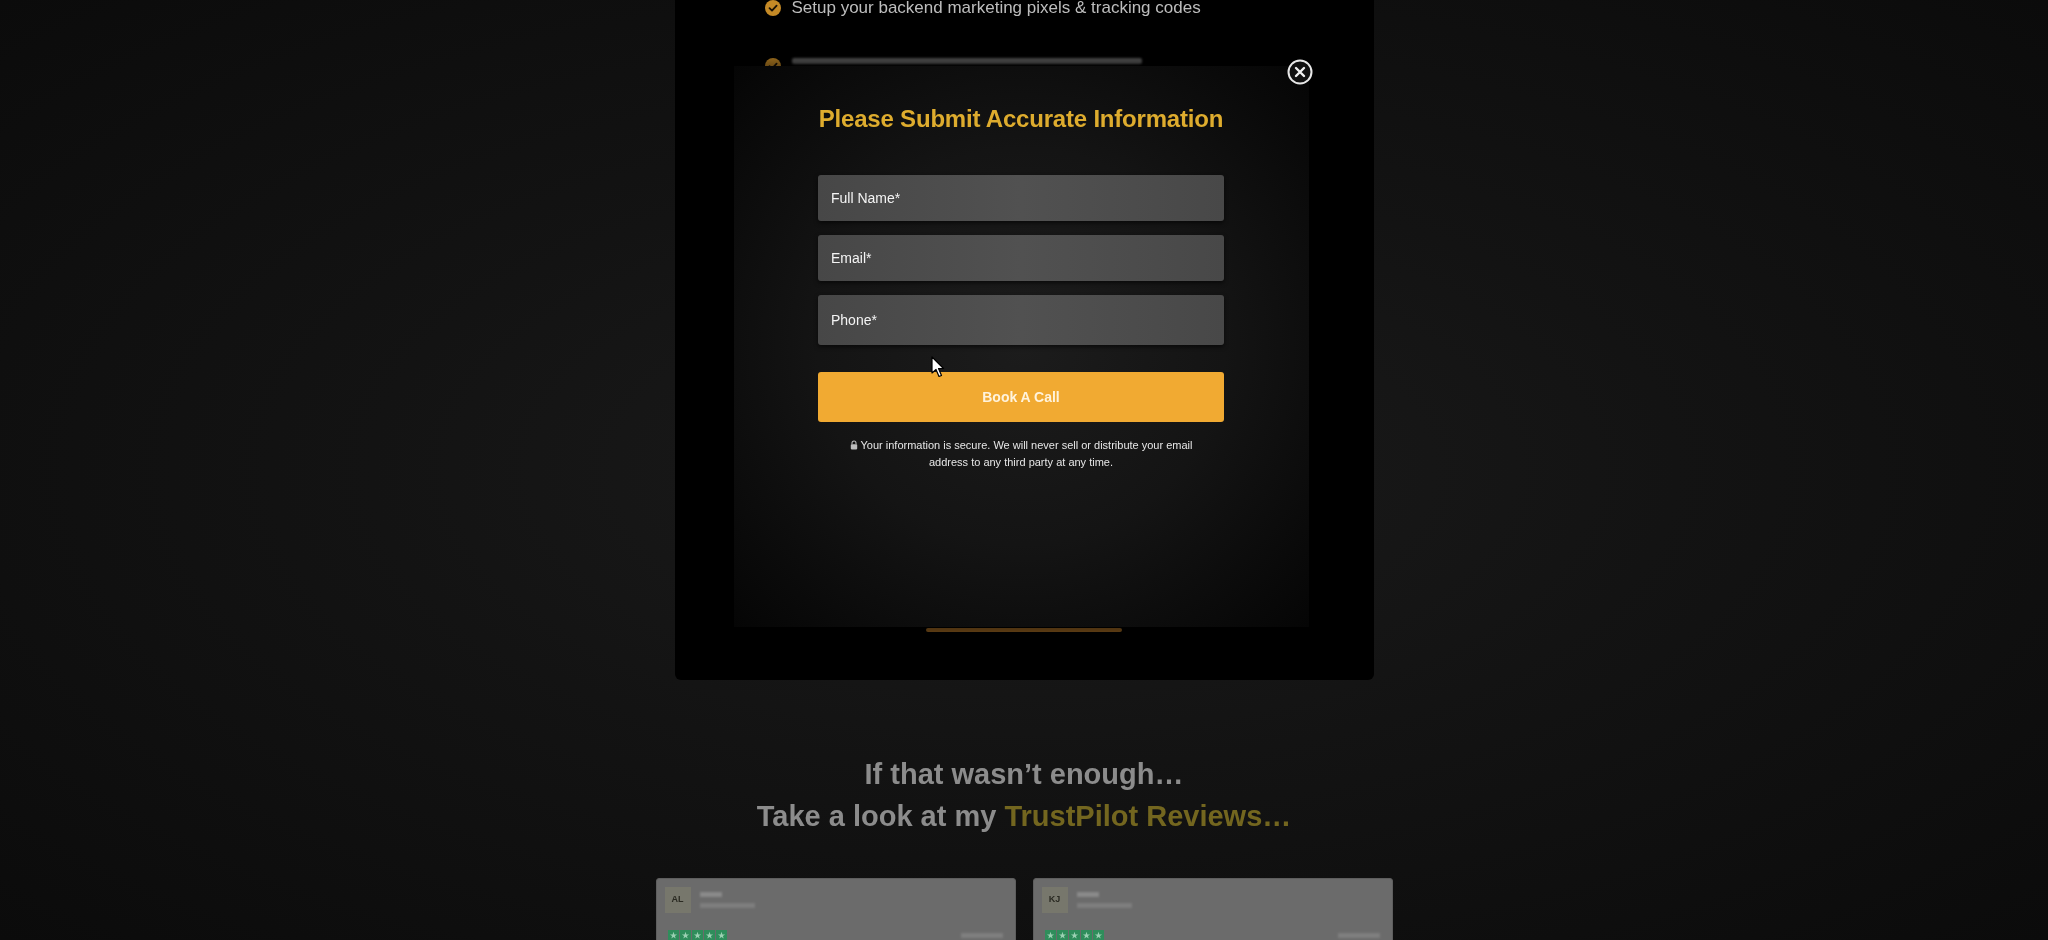  Describe the element at coordinates (1021, 320) in the screenshot. I see `input-field: Phone*` at that location.